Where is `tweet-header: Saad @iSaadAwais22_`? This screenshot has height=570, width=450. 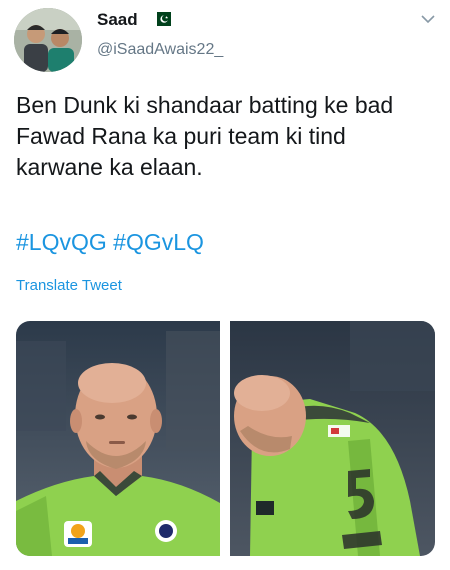 tweet-header: Saad @iSaadAwais22_ is located at coordinates (225, 40).